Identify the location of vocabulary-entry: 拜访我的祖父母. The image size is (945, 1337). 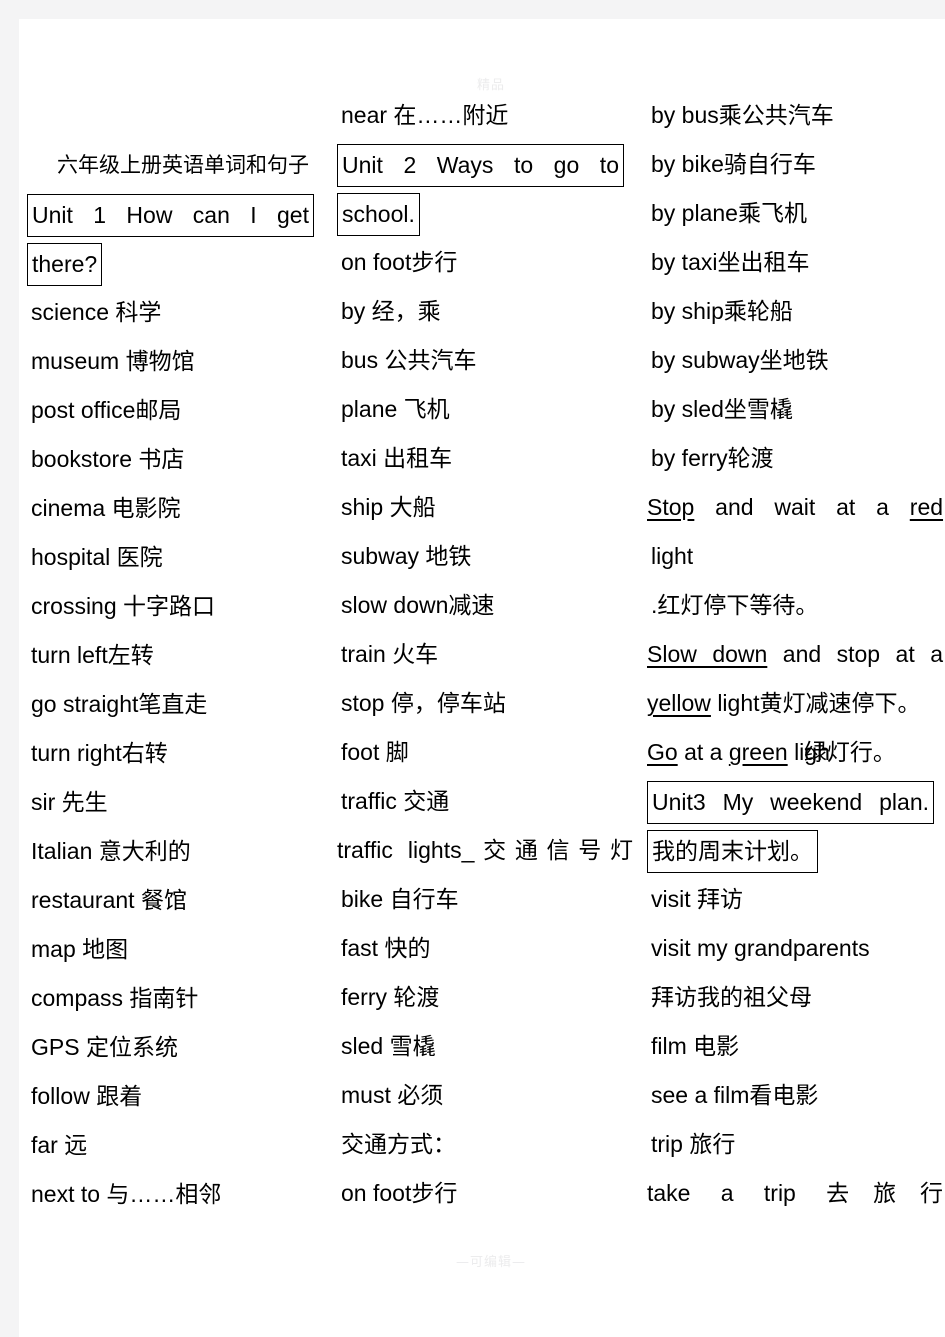
(796, 997).